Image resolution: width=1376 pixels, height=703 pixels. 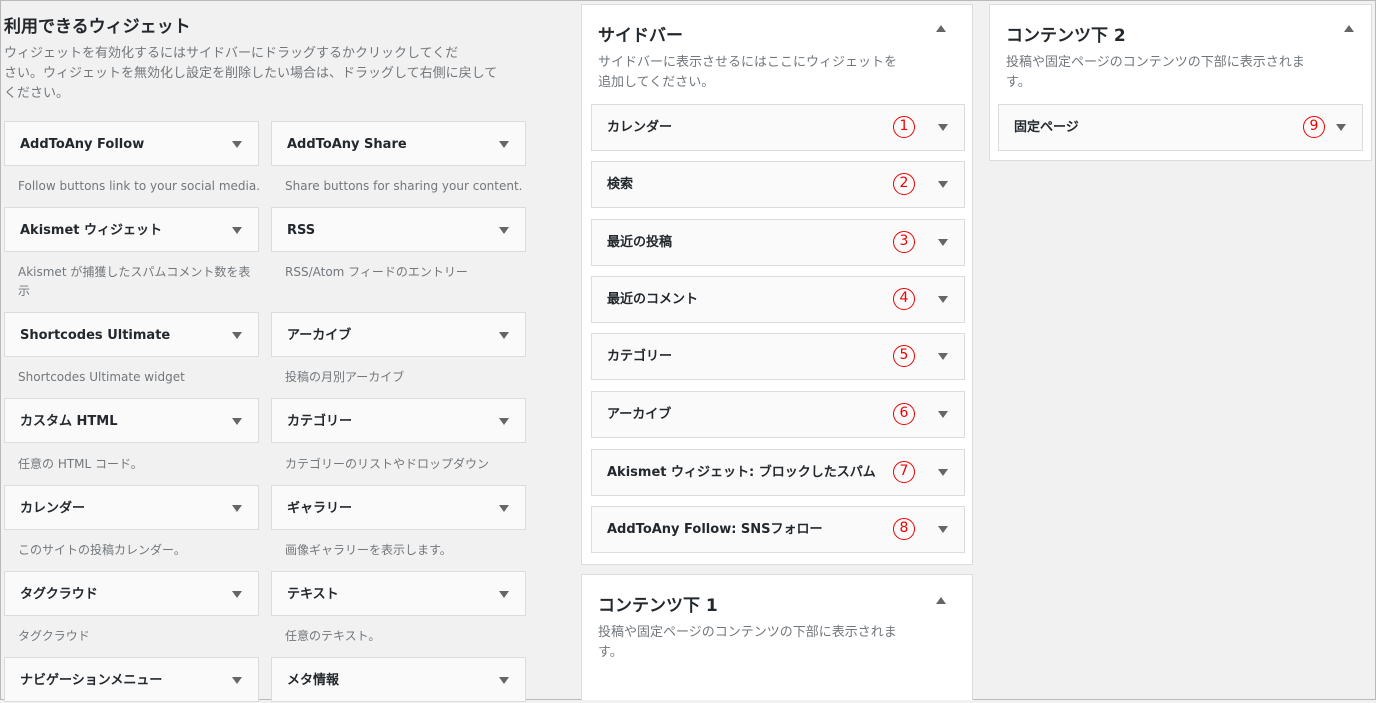 What do you see at coordinates (778, 414) in the screenshot?
I see `sidebar-widget-archive: アーカイブ 6` at bounding box center [778, 414].